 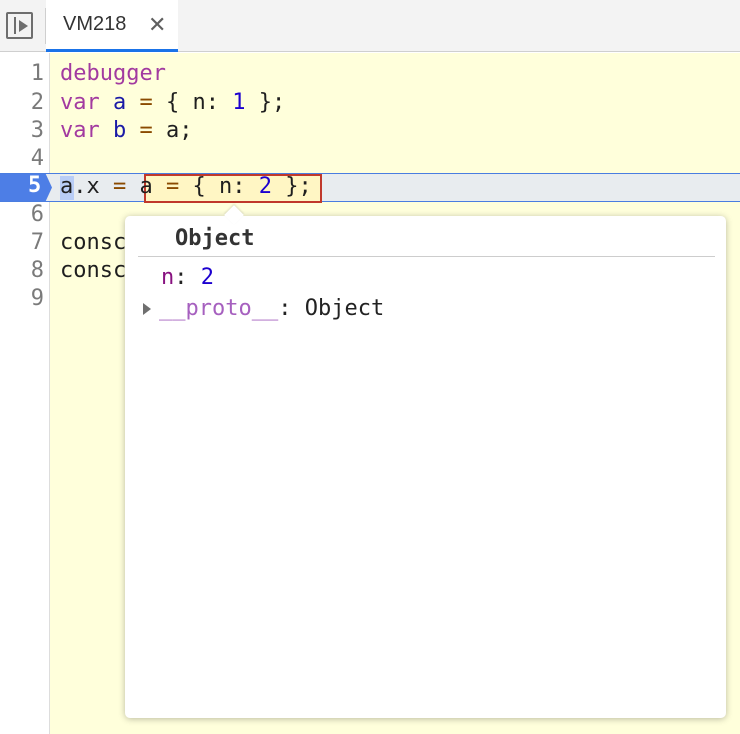 What do you see at coordinates (239, 102) in the screenshot?
I see `number: 1` at bounding box center [239, 102].